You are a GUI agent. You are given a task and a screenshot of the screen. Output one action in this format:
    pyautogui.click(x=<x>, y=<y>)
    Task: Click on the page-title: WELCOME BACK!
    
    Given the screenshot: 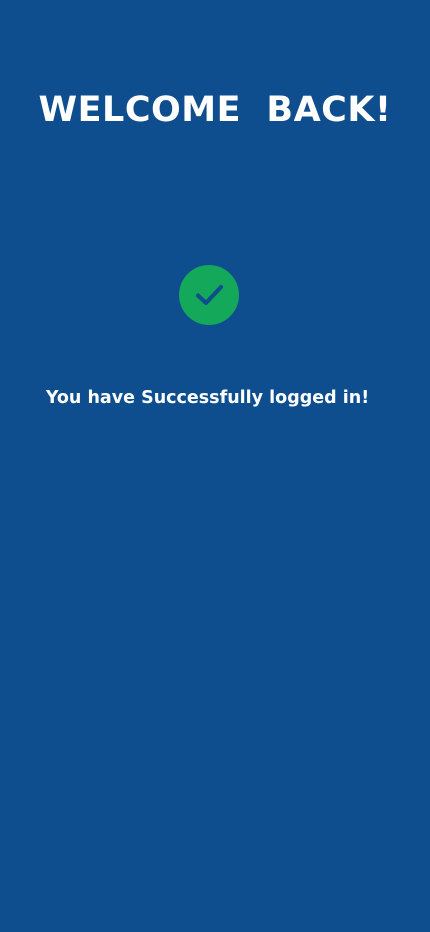 What is the action you would take?
    pyautogui.click(x=215, y=110)
    